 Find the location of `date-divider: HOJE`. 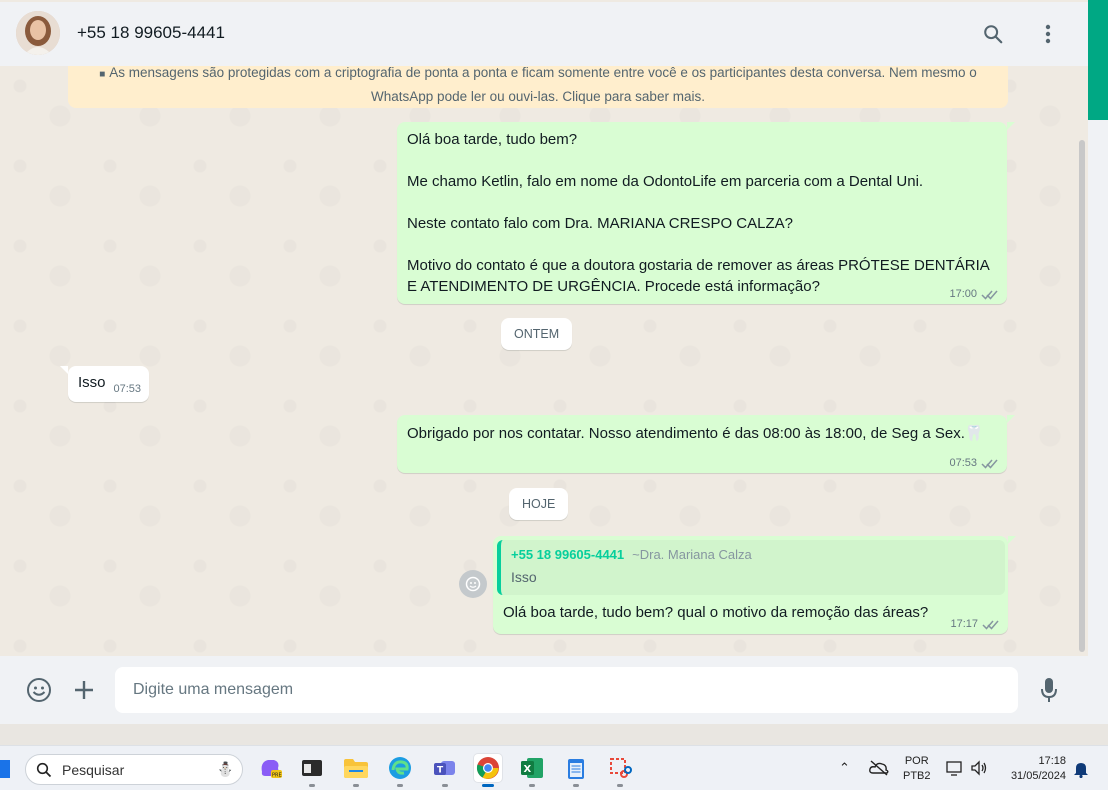

date-divider: HOJE is located at coordinates (539, 504).